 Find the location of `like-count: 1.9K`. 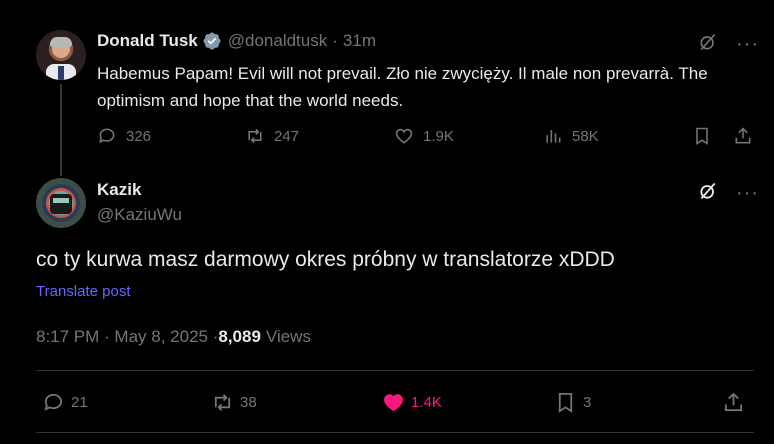

like-count: 1.9K is located at coordinates (438, 136).